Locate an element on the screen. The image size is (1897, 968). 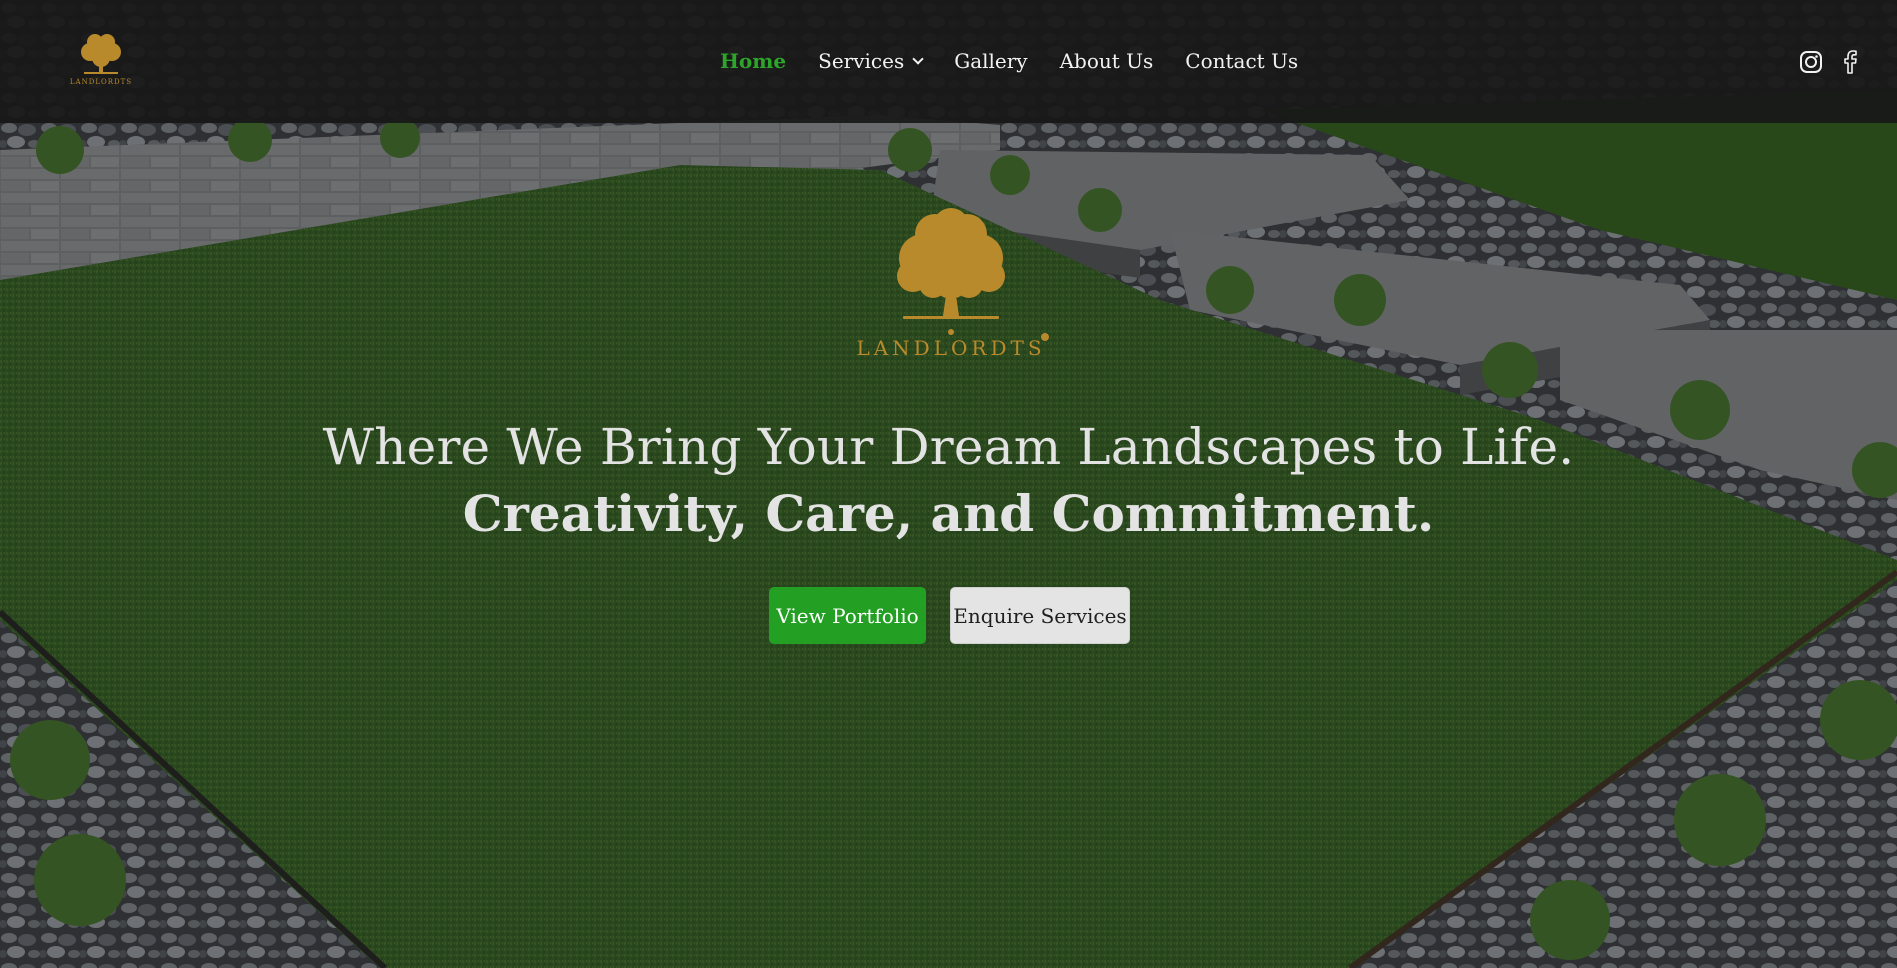
chevron-down-icon is located at coordinates (918, 59).